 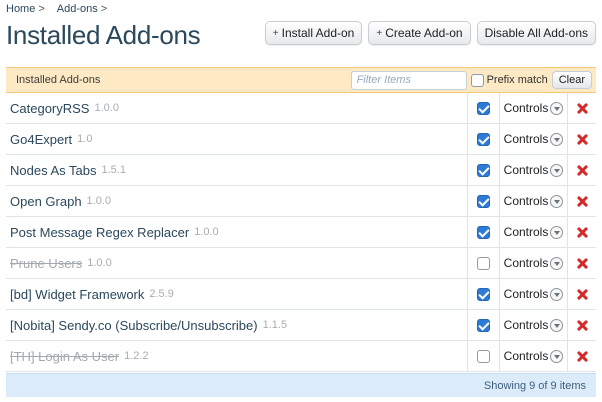 What do you see at coordinates (301, 385) in the screenshot?
I see `list-footer: Showing 9 of 9 items` at bounding box center [301, 385].